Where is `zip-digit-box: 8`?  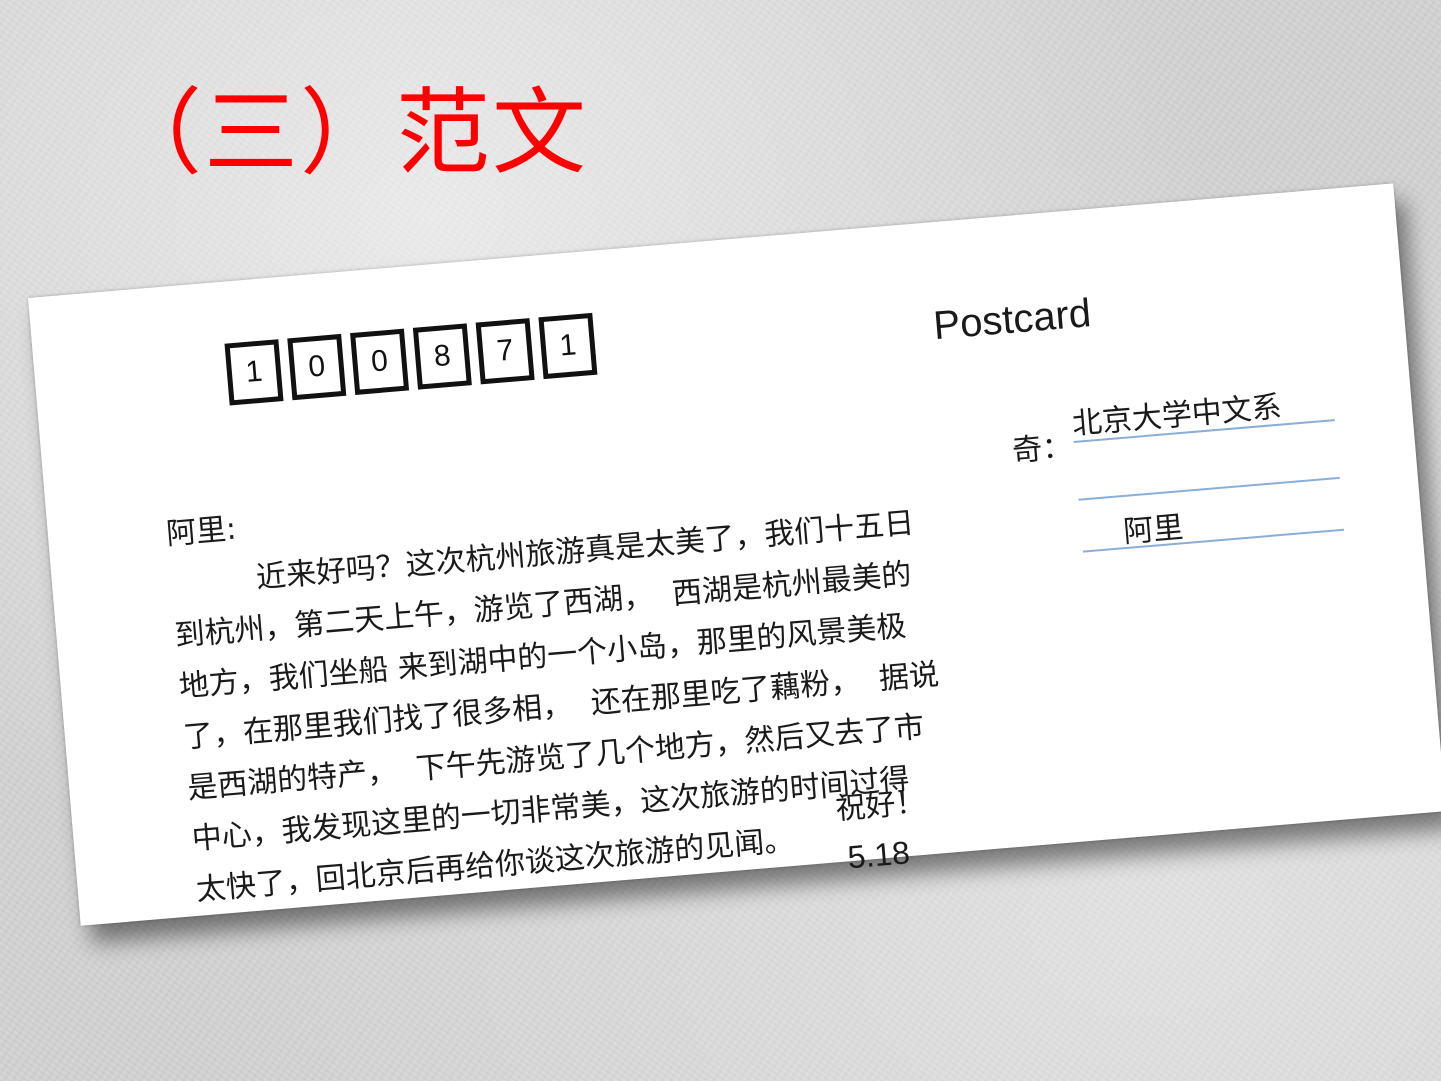
zip-digit-box: 8 is located at coordinates (442, 356).